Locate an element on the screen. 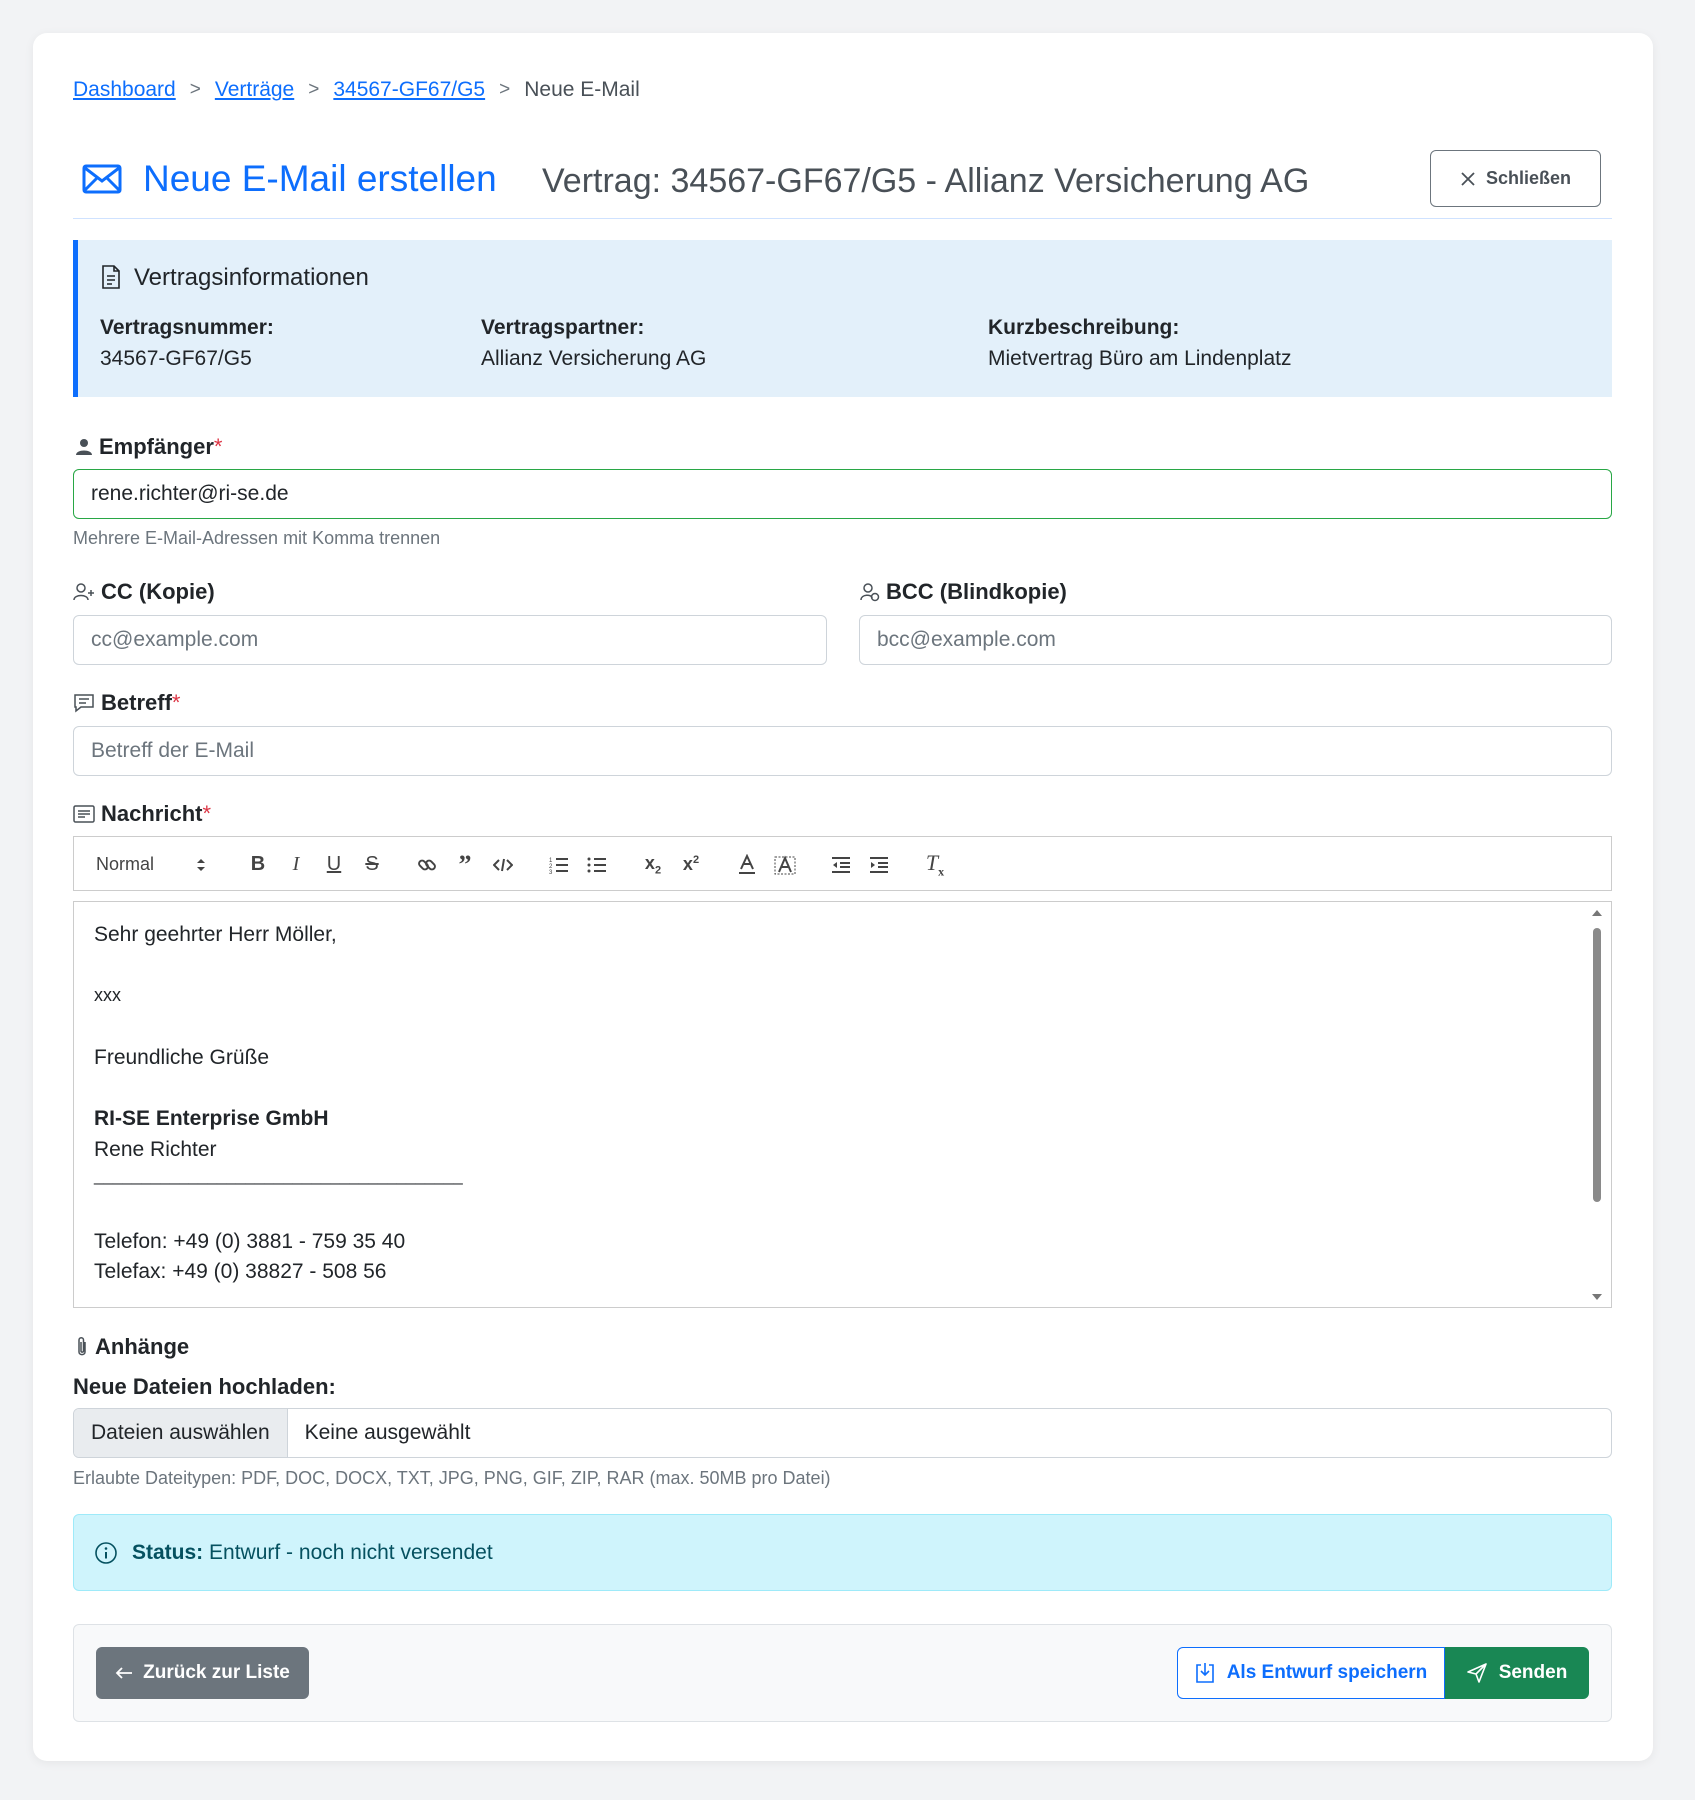 The height and width of the screenshot is (1800, 1695). highlight-icon is located at coordinates (785, 864).